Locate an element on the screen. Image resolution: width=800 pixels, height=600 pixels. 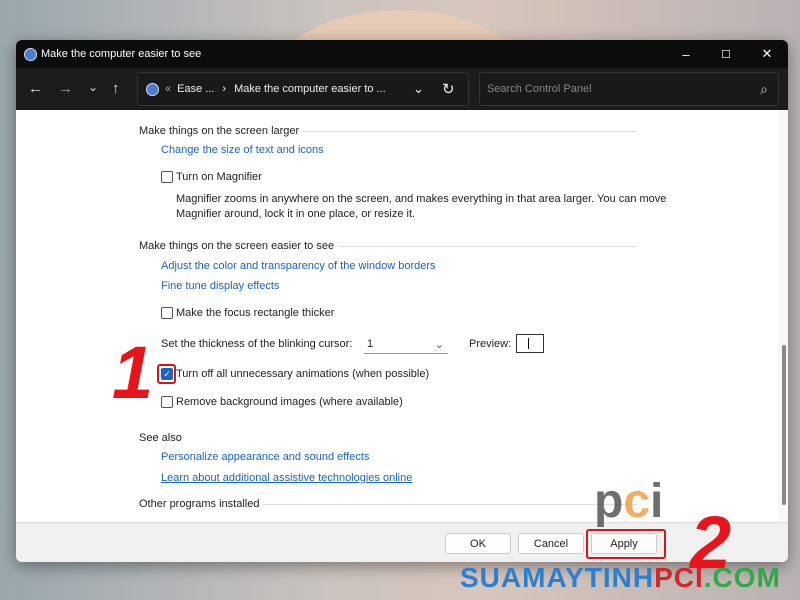
dialog-footer: OK Cancel Apply is located at coordinates (402, 542).